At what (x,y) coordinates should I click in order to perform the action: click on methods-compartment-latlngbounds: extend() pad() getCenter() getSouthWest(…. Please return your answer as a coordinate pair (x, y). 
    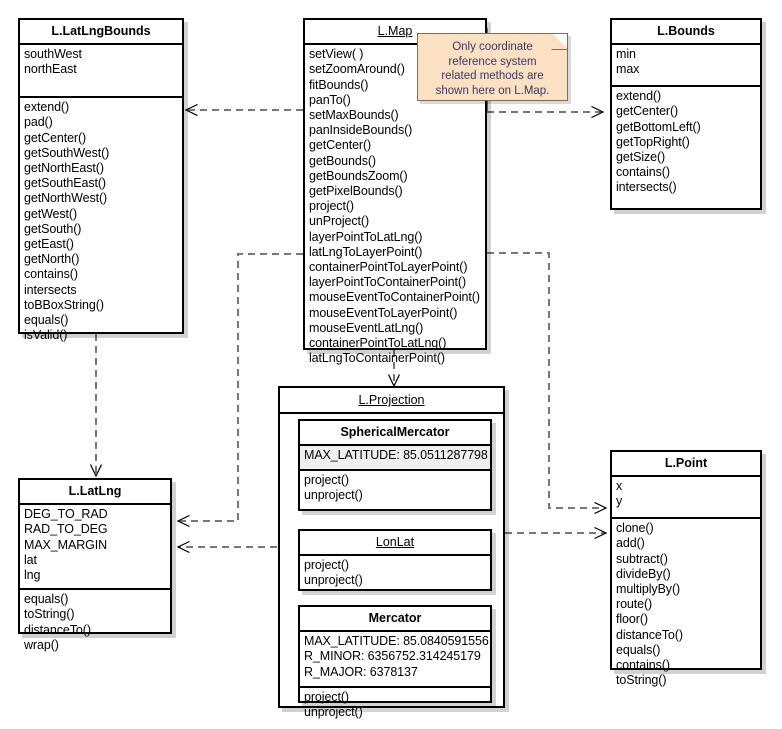
    Looking at the image, I should click on (101, 222).